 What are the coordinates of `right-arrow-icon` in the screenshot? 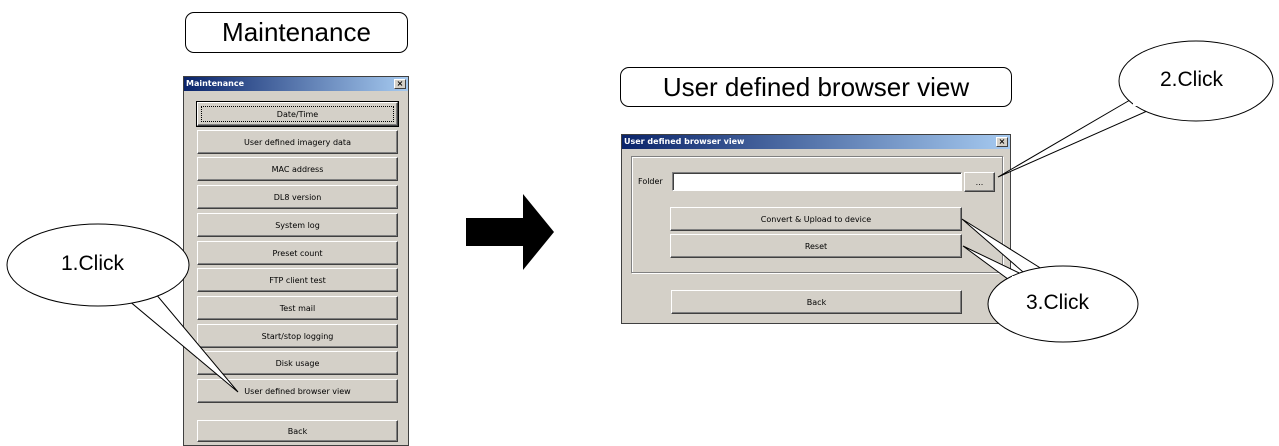 It's located at (510, 232).